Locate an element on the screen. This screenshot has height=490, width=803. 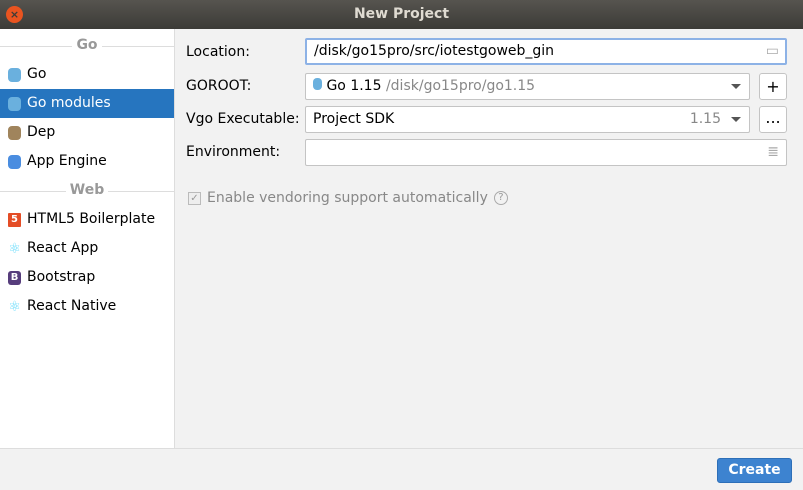
create-button: Create is located at coordinates (754, 470).